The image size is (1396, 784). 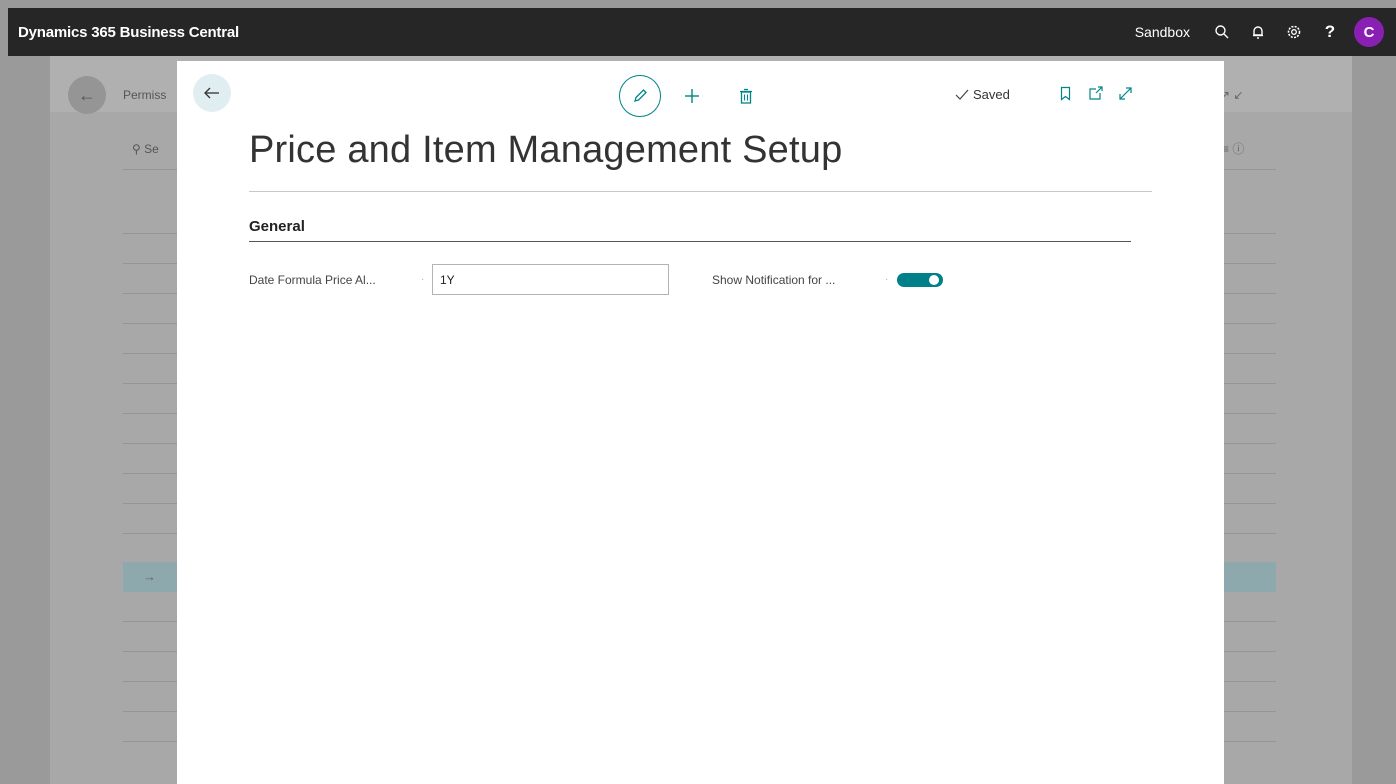 I want to click on background-info-icon: ≡ ⓘ, so click(x=1233, y=149).